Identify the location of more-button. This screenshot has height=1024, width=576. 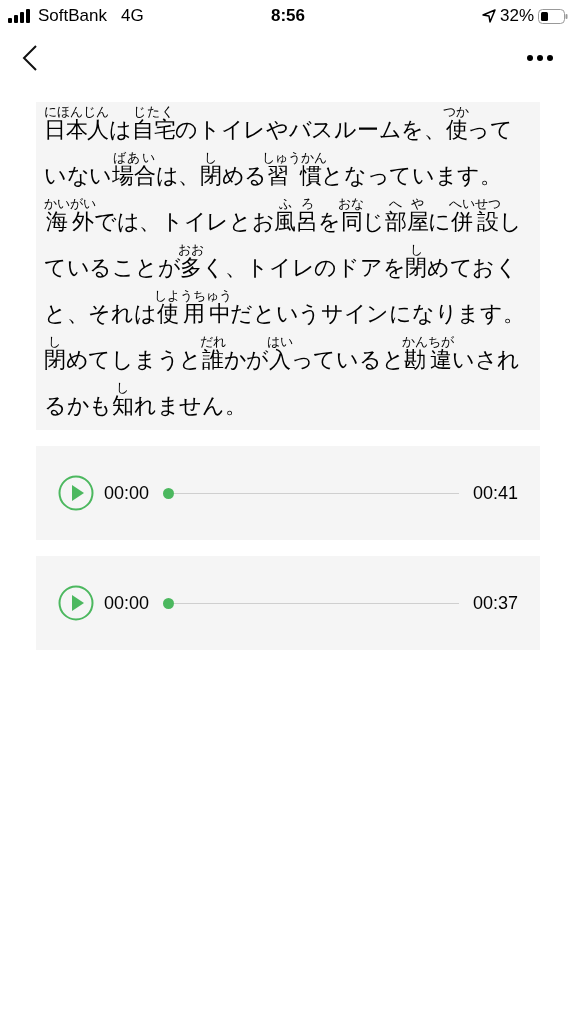
(540, 58).